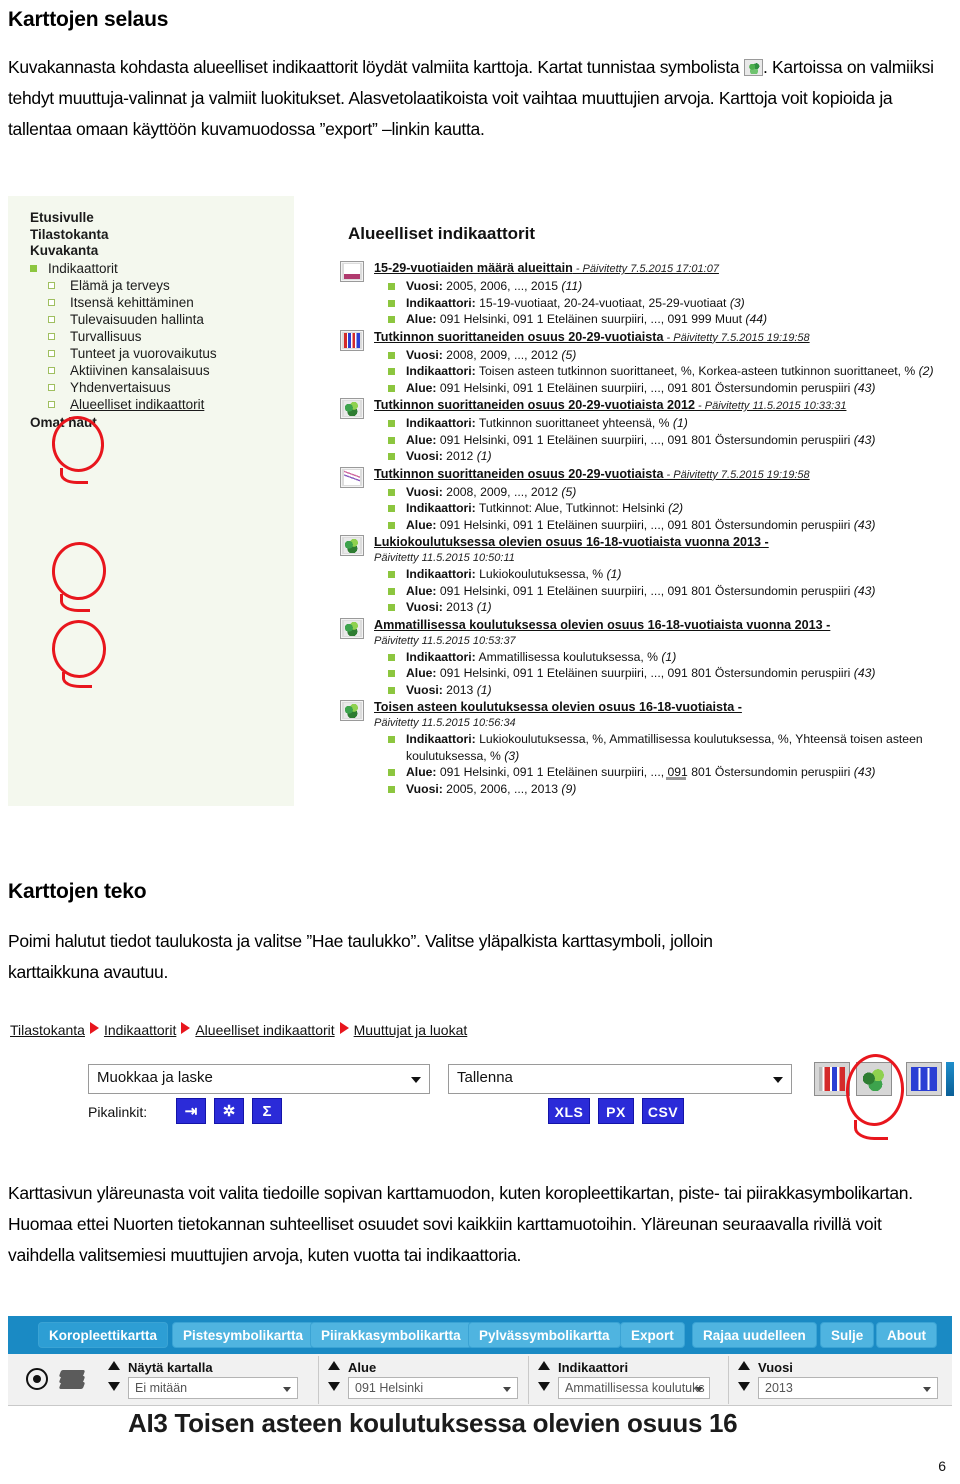 This screenshot has width=960, height=1484. What do you see at coordinates (132, 302) in the screenshot?
I see `sidebar-item-label: Itsensä kehittäminen` at bounding box center [132, 302].